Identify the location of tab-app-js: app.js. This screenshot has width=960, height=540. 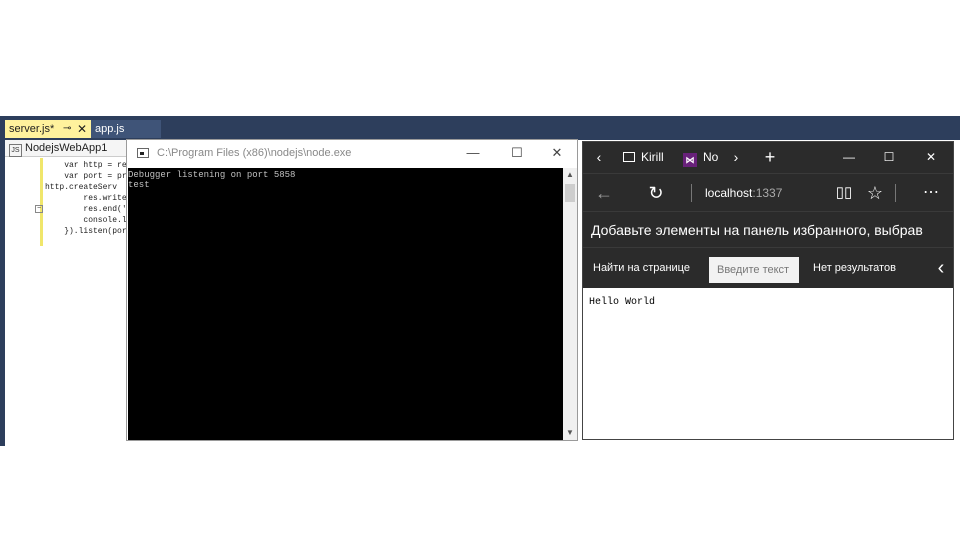
(126, 129).